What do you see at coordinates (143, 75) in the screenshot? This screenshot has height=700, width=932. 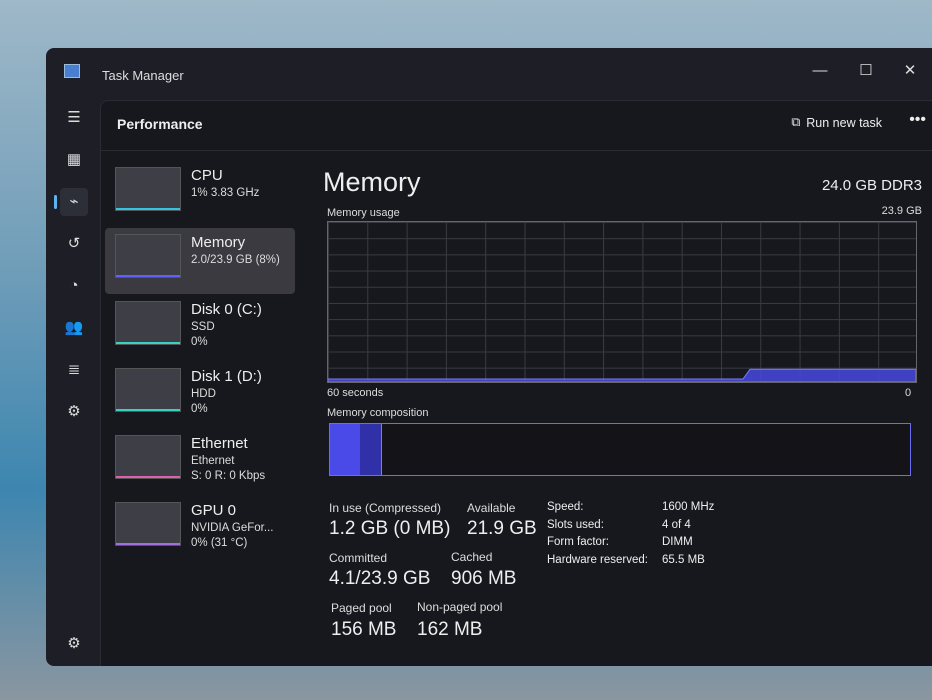 I see `window-title: Task Manager` at bounding box center [143, 75].